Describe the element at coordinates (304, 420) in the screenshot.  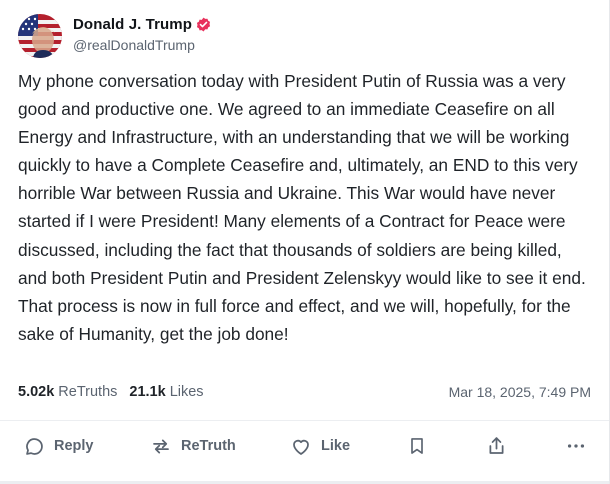
I see `divider` at that location.